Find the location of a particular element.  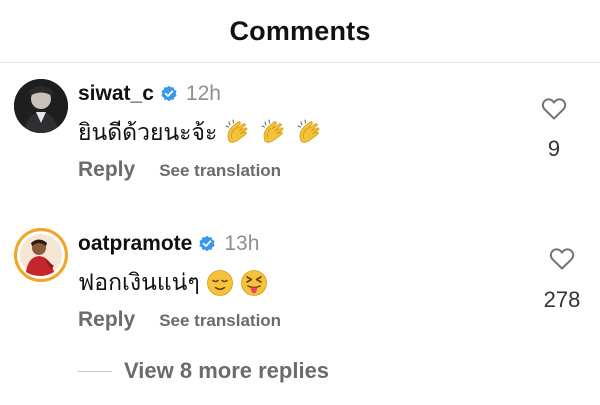

view-more-replies: View 8 more replies is located at coordinates (203, 371).